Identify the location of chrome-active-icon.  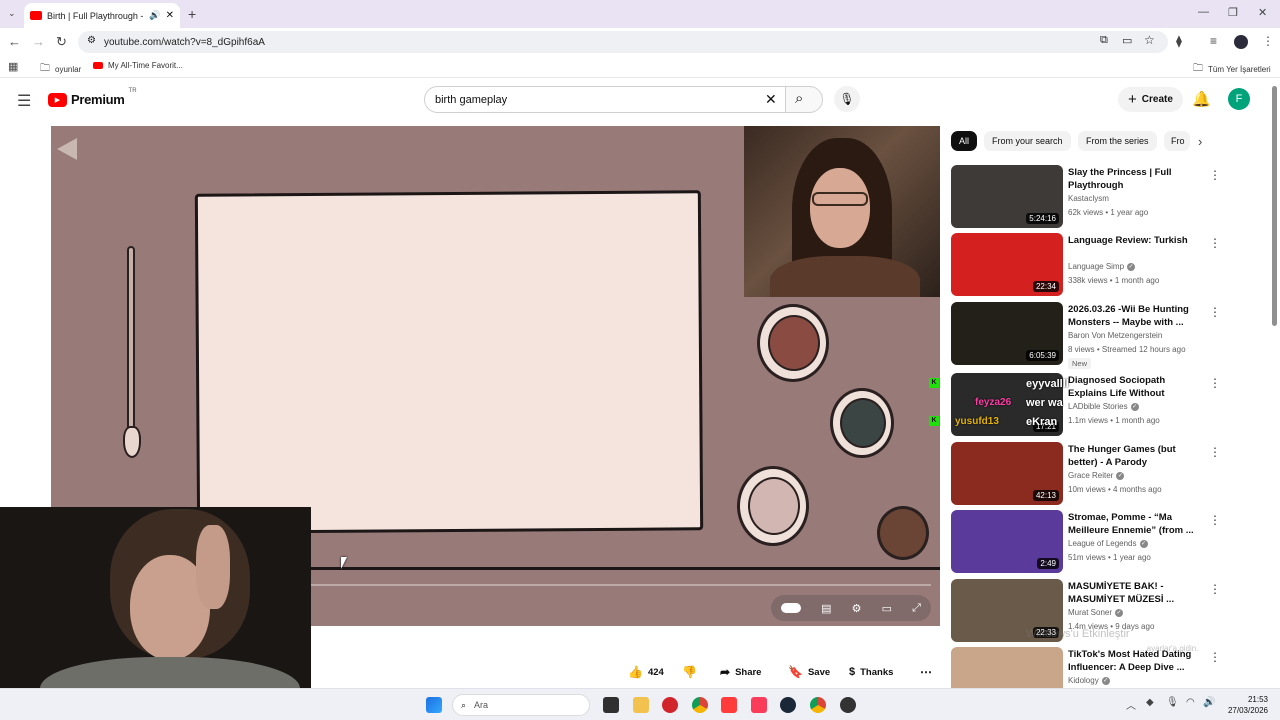
(818, 705).